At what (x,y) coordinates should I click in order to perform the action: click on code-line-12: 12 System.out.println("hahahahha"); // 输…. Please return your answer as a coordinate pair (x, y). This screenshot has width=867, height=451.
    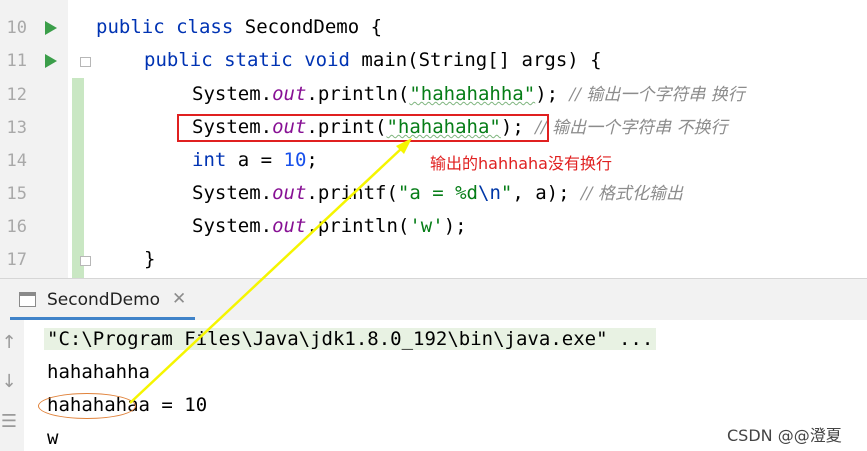
    Looking at the image, I should click on (433, 94).